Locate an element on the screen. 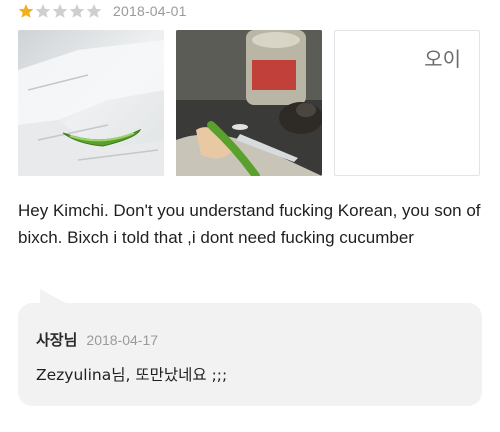  reply-author: 사장님 is located at coordinates (57, 340).